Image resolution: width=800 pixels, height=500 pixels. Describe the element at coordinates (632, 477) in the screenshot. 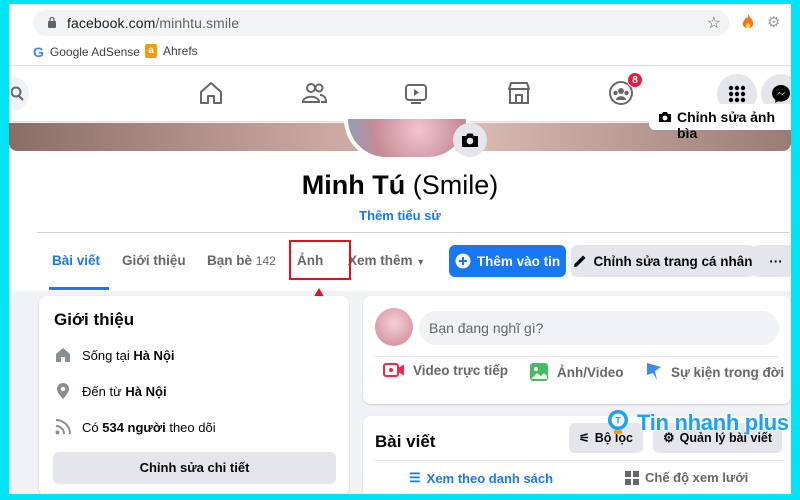

I see `grid-icon` at that location.